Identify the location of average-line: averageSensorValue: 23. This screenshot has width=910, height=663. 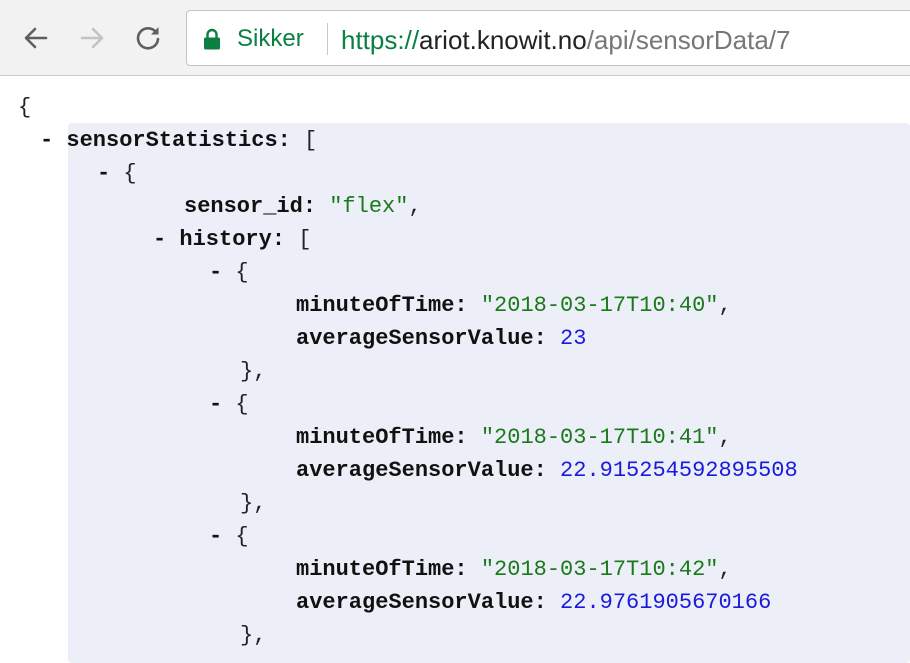
(441, 338).